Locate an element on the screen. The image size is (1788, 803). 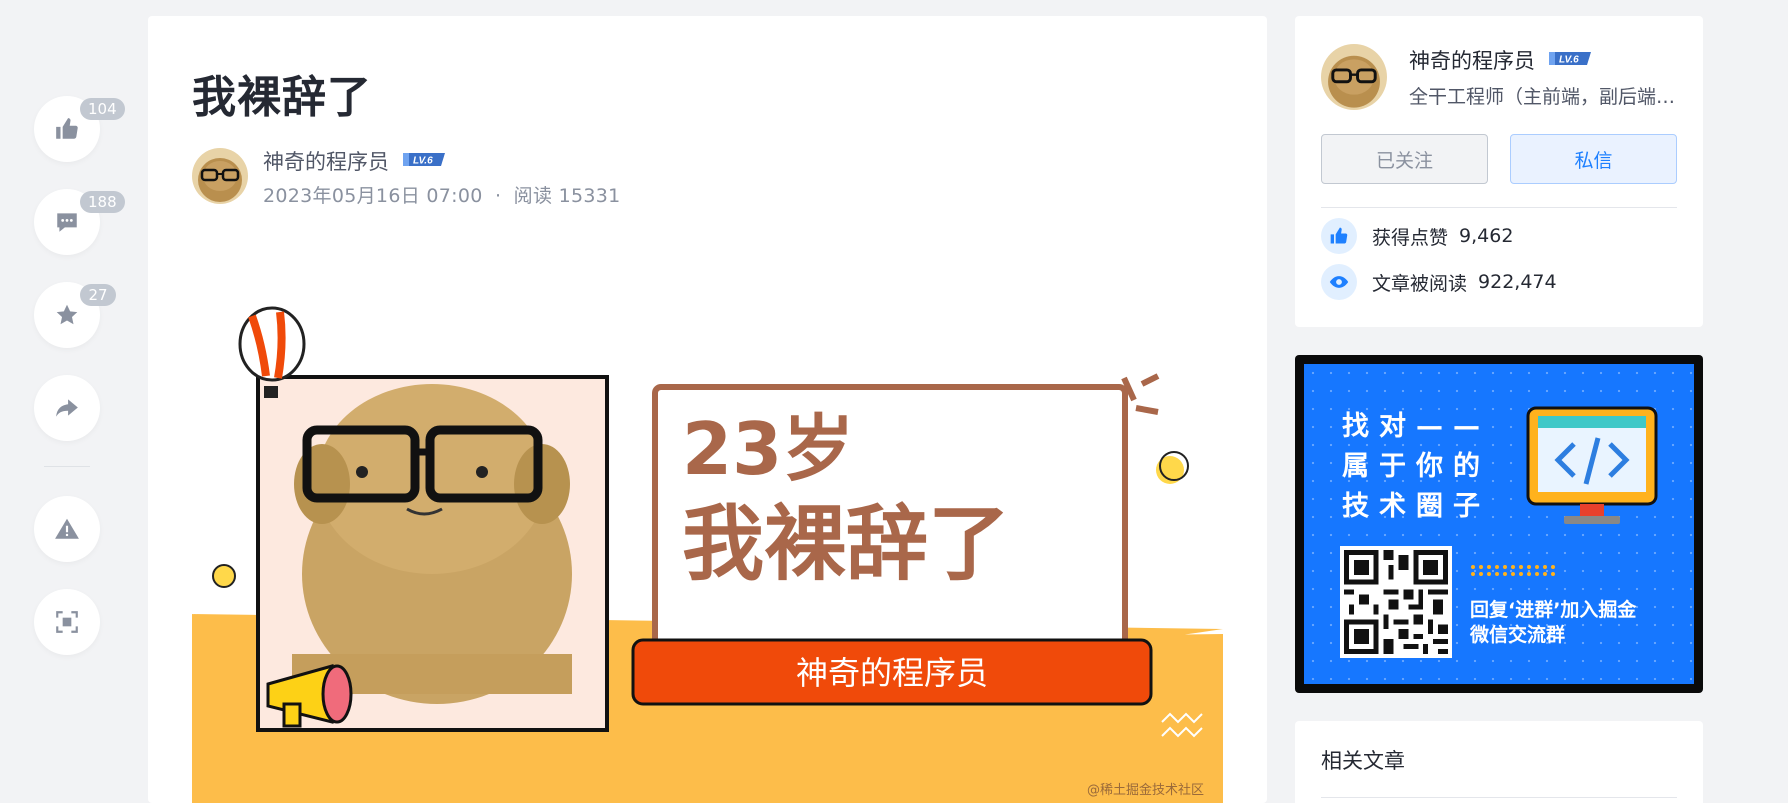
warning-icon is located at coordinates (67, 528).